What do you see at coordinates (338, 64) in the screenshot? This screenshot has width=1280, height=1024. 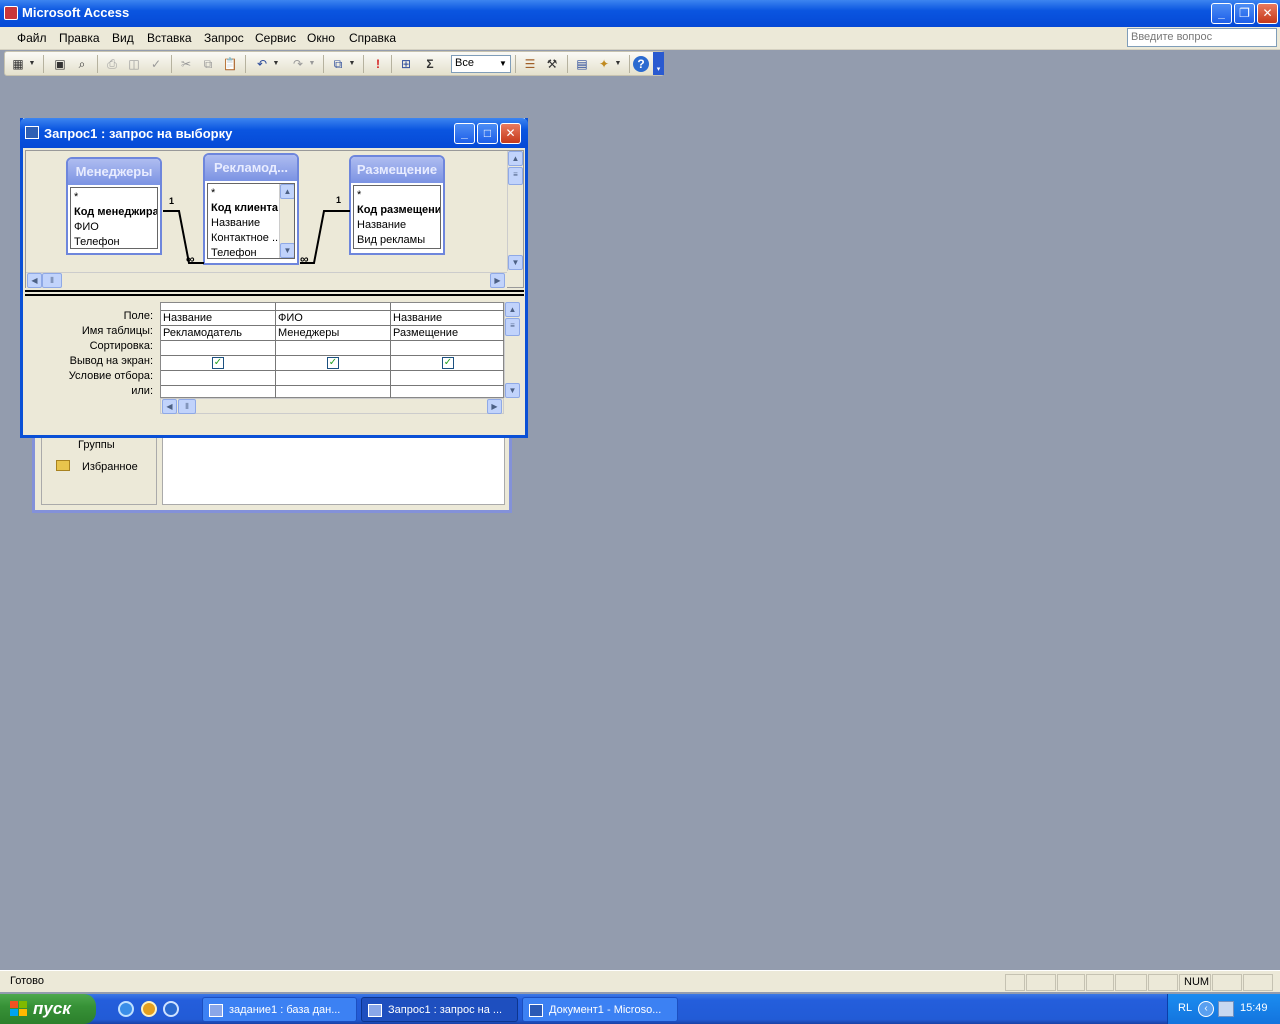 I see `query-type-icon: ⧉` at bounding box center [338, 64].